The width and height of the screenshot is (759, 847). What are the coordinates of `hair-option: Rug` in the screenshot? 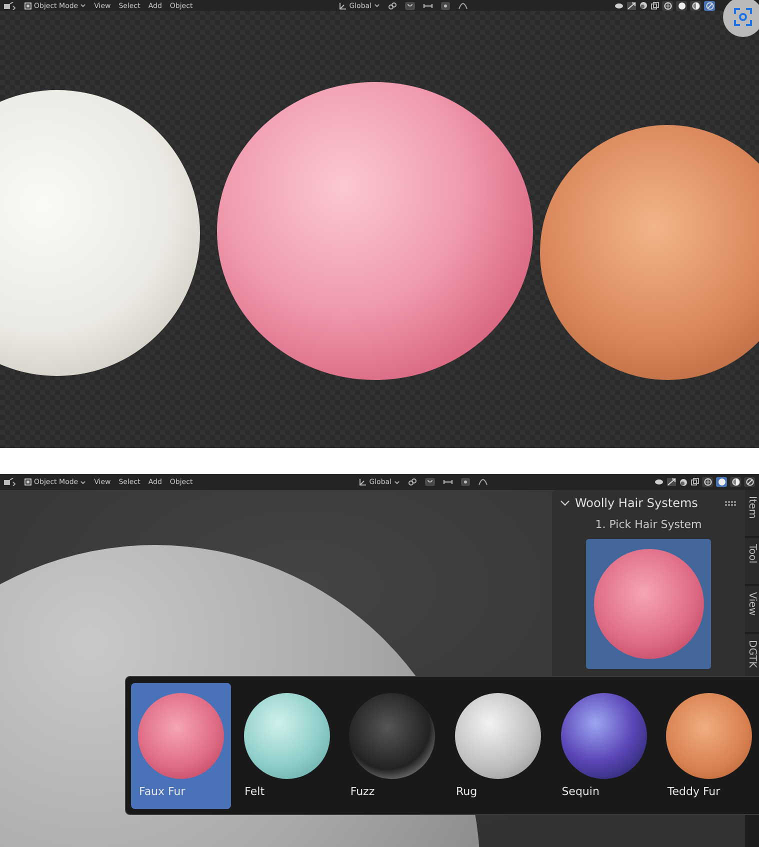 It's located at (498, 746).